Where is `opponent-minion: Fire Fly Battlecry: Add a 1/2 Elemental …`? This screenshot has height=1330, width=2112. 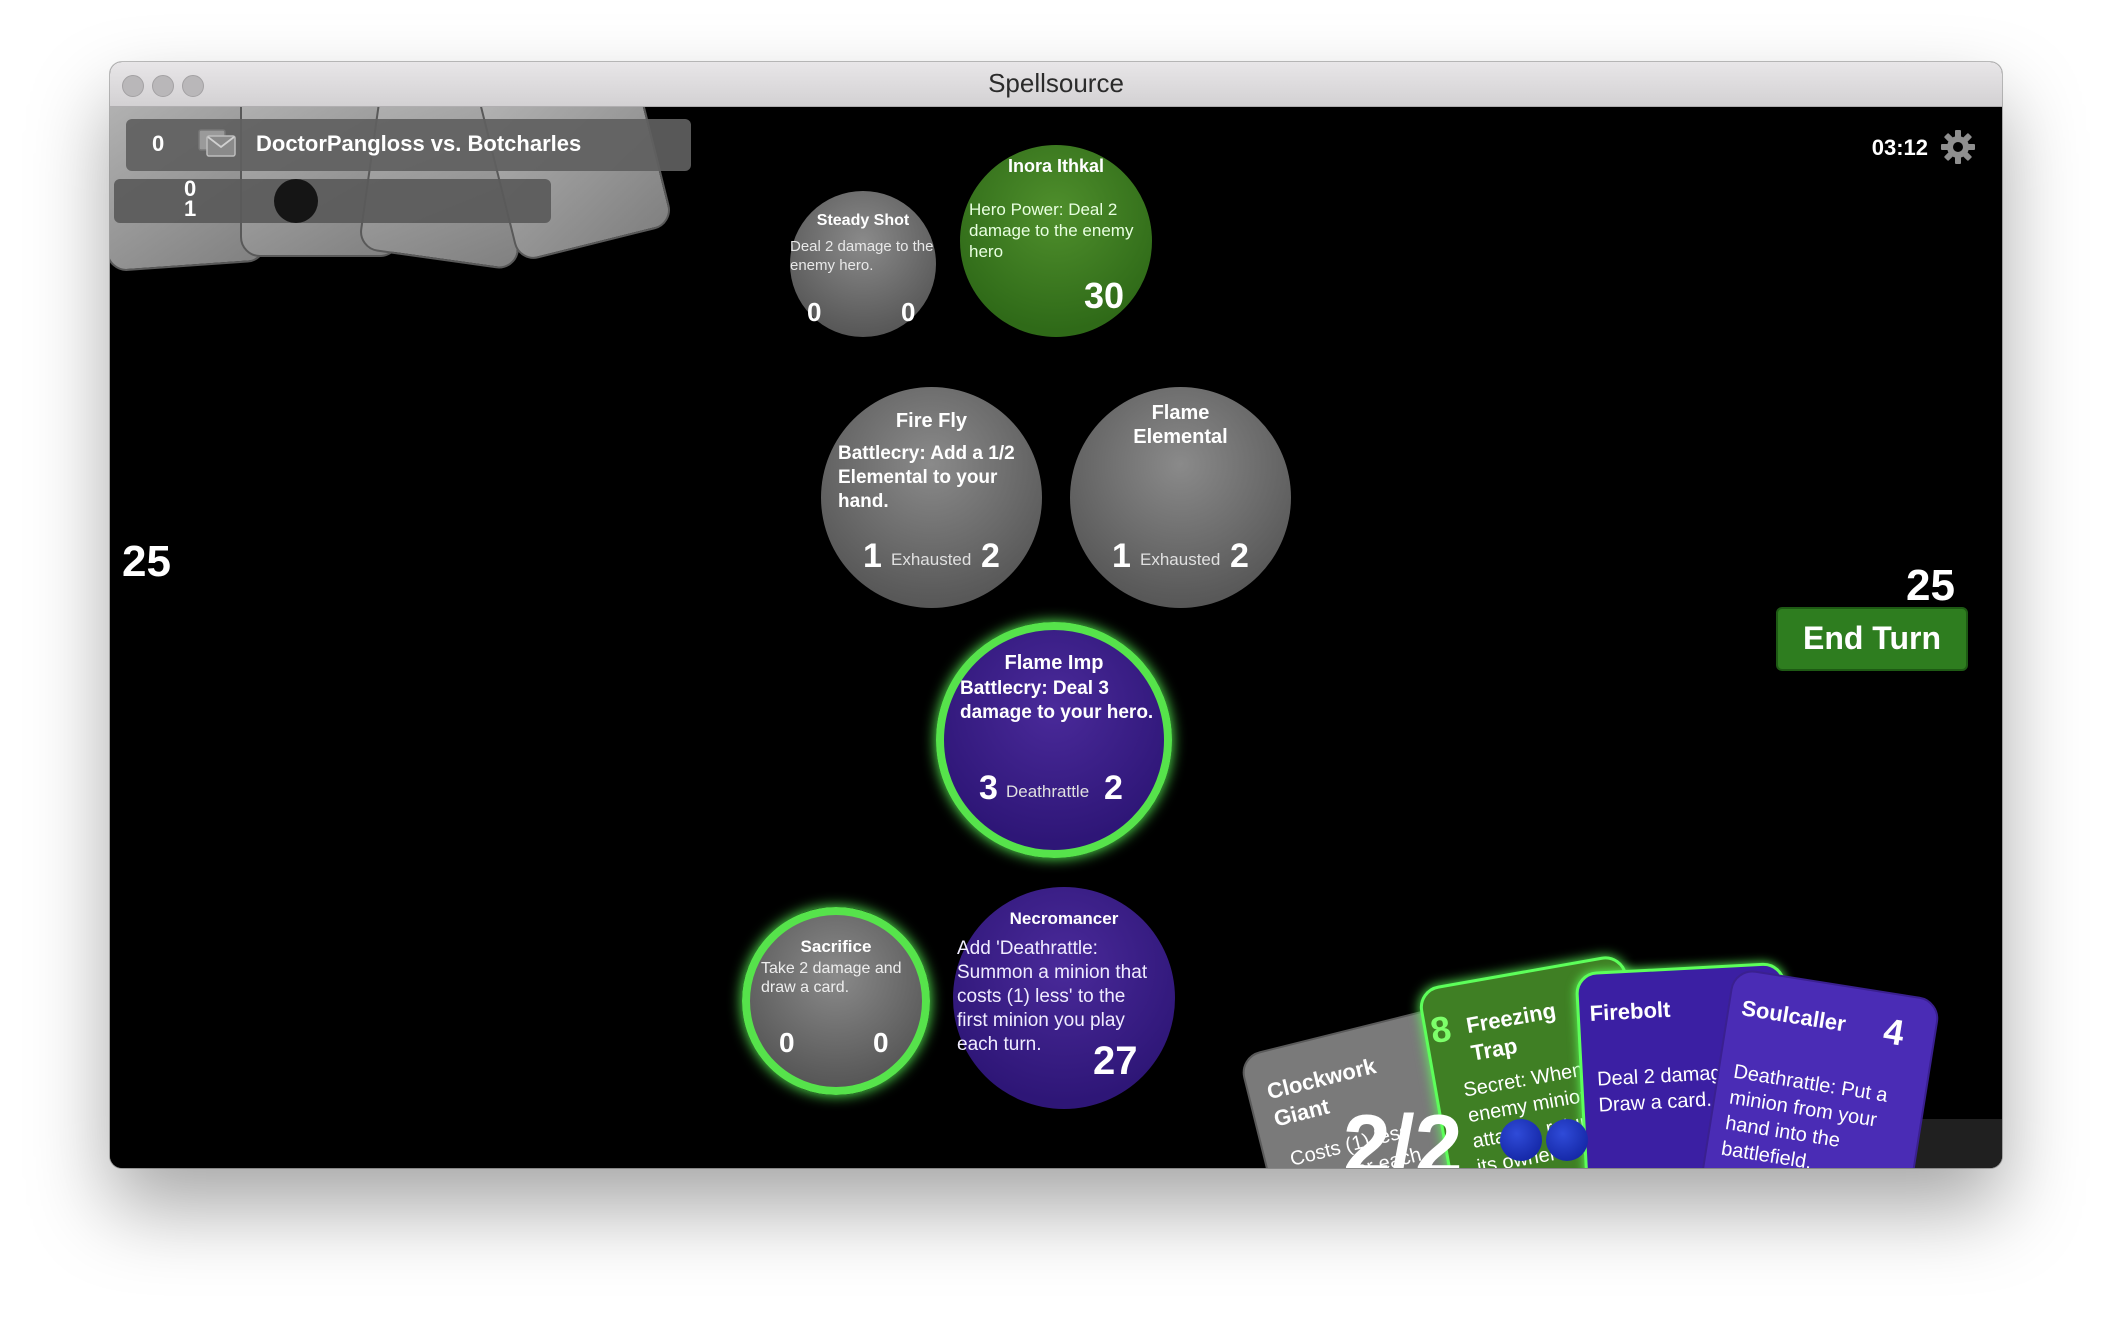
opponent-minion: Fire Fly Battlecry: Add a 1/2 Elemental … is located at coordinates (931, 497).